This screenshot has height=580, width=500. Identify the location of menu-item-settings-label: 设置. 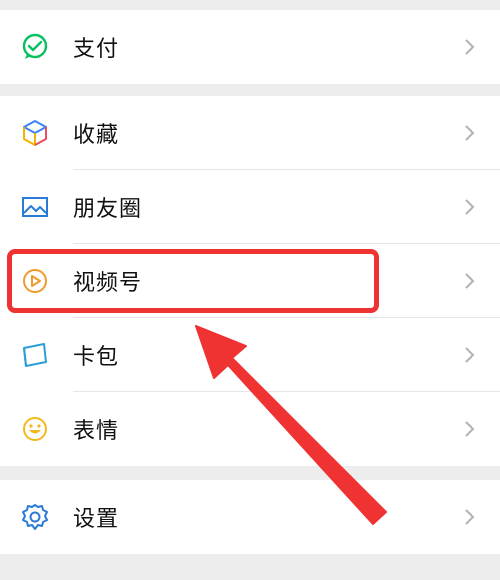
(96, 519).